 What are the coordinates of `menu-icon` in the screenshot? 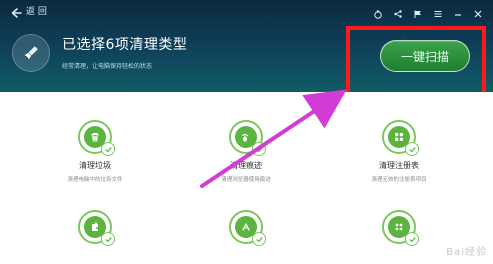 It's located at (438, 11).